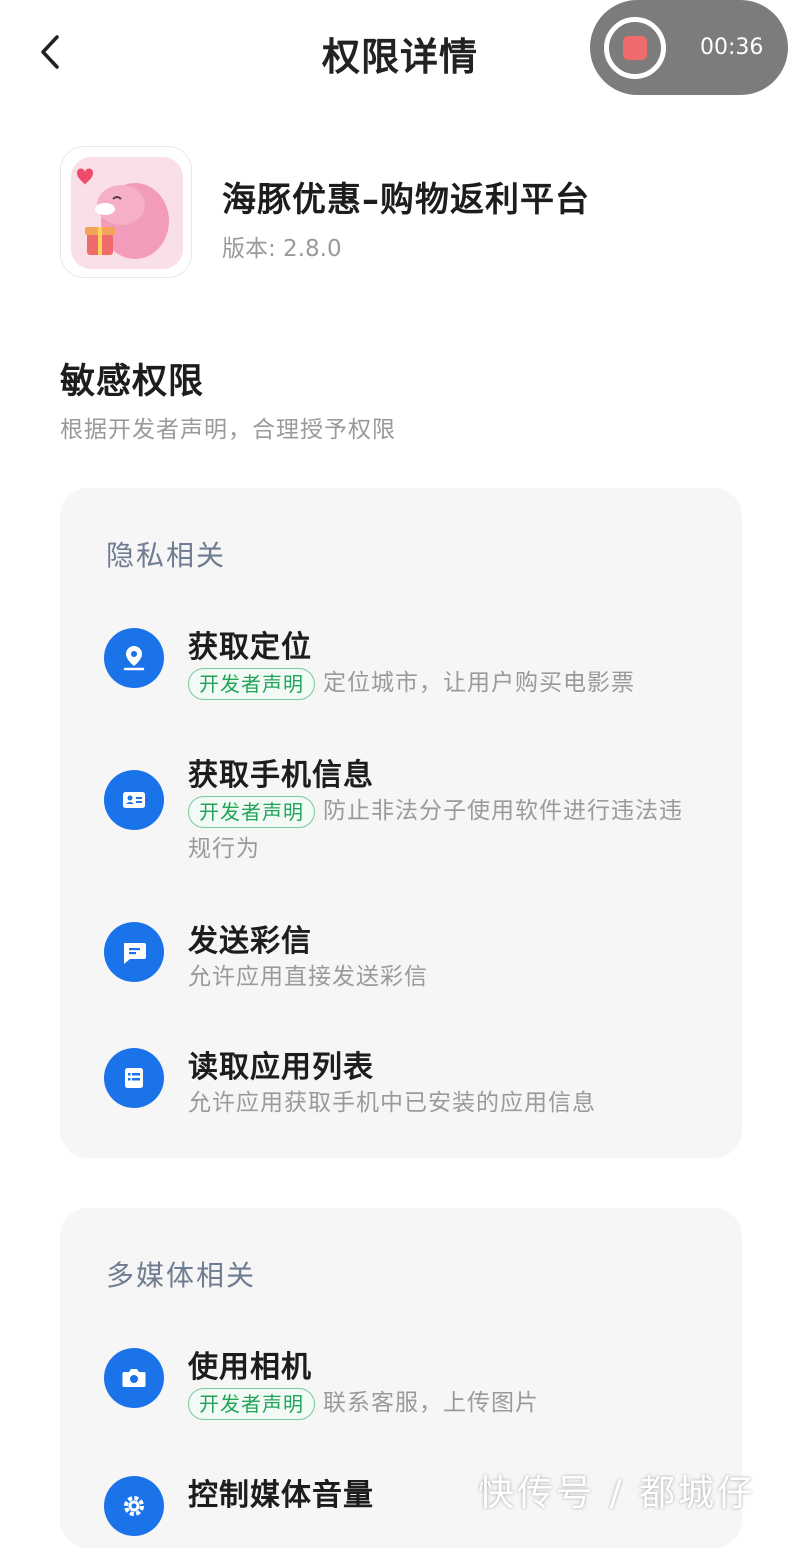 The image size is (800, 1548). Describe the element at coordinates (281, 1495) in the screenshot. I see `permission-title: 控制媒体音量` at that location.